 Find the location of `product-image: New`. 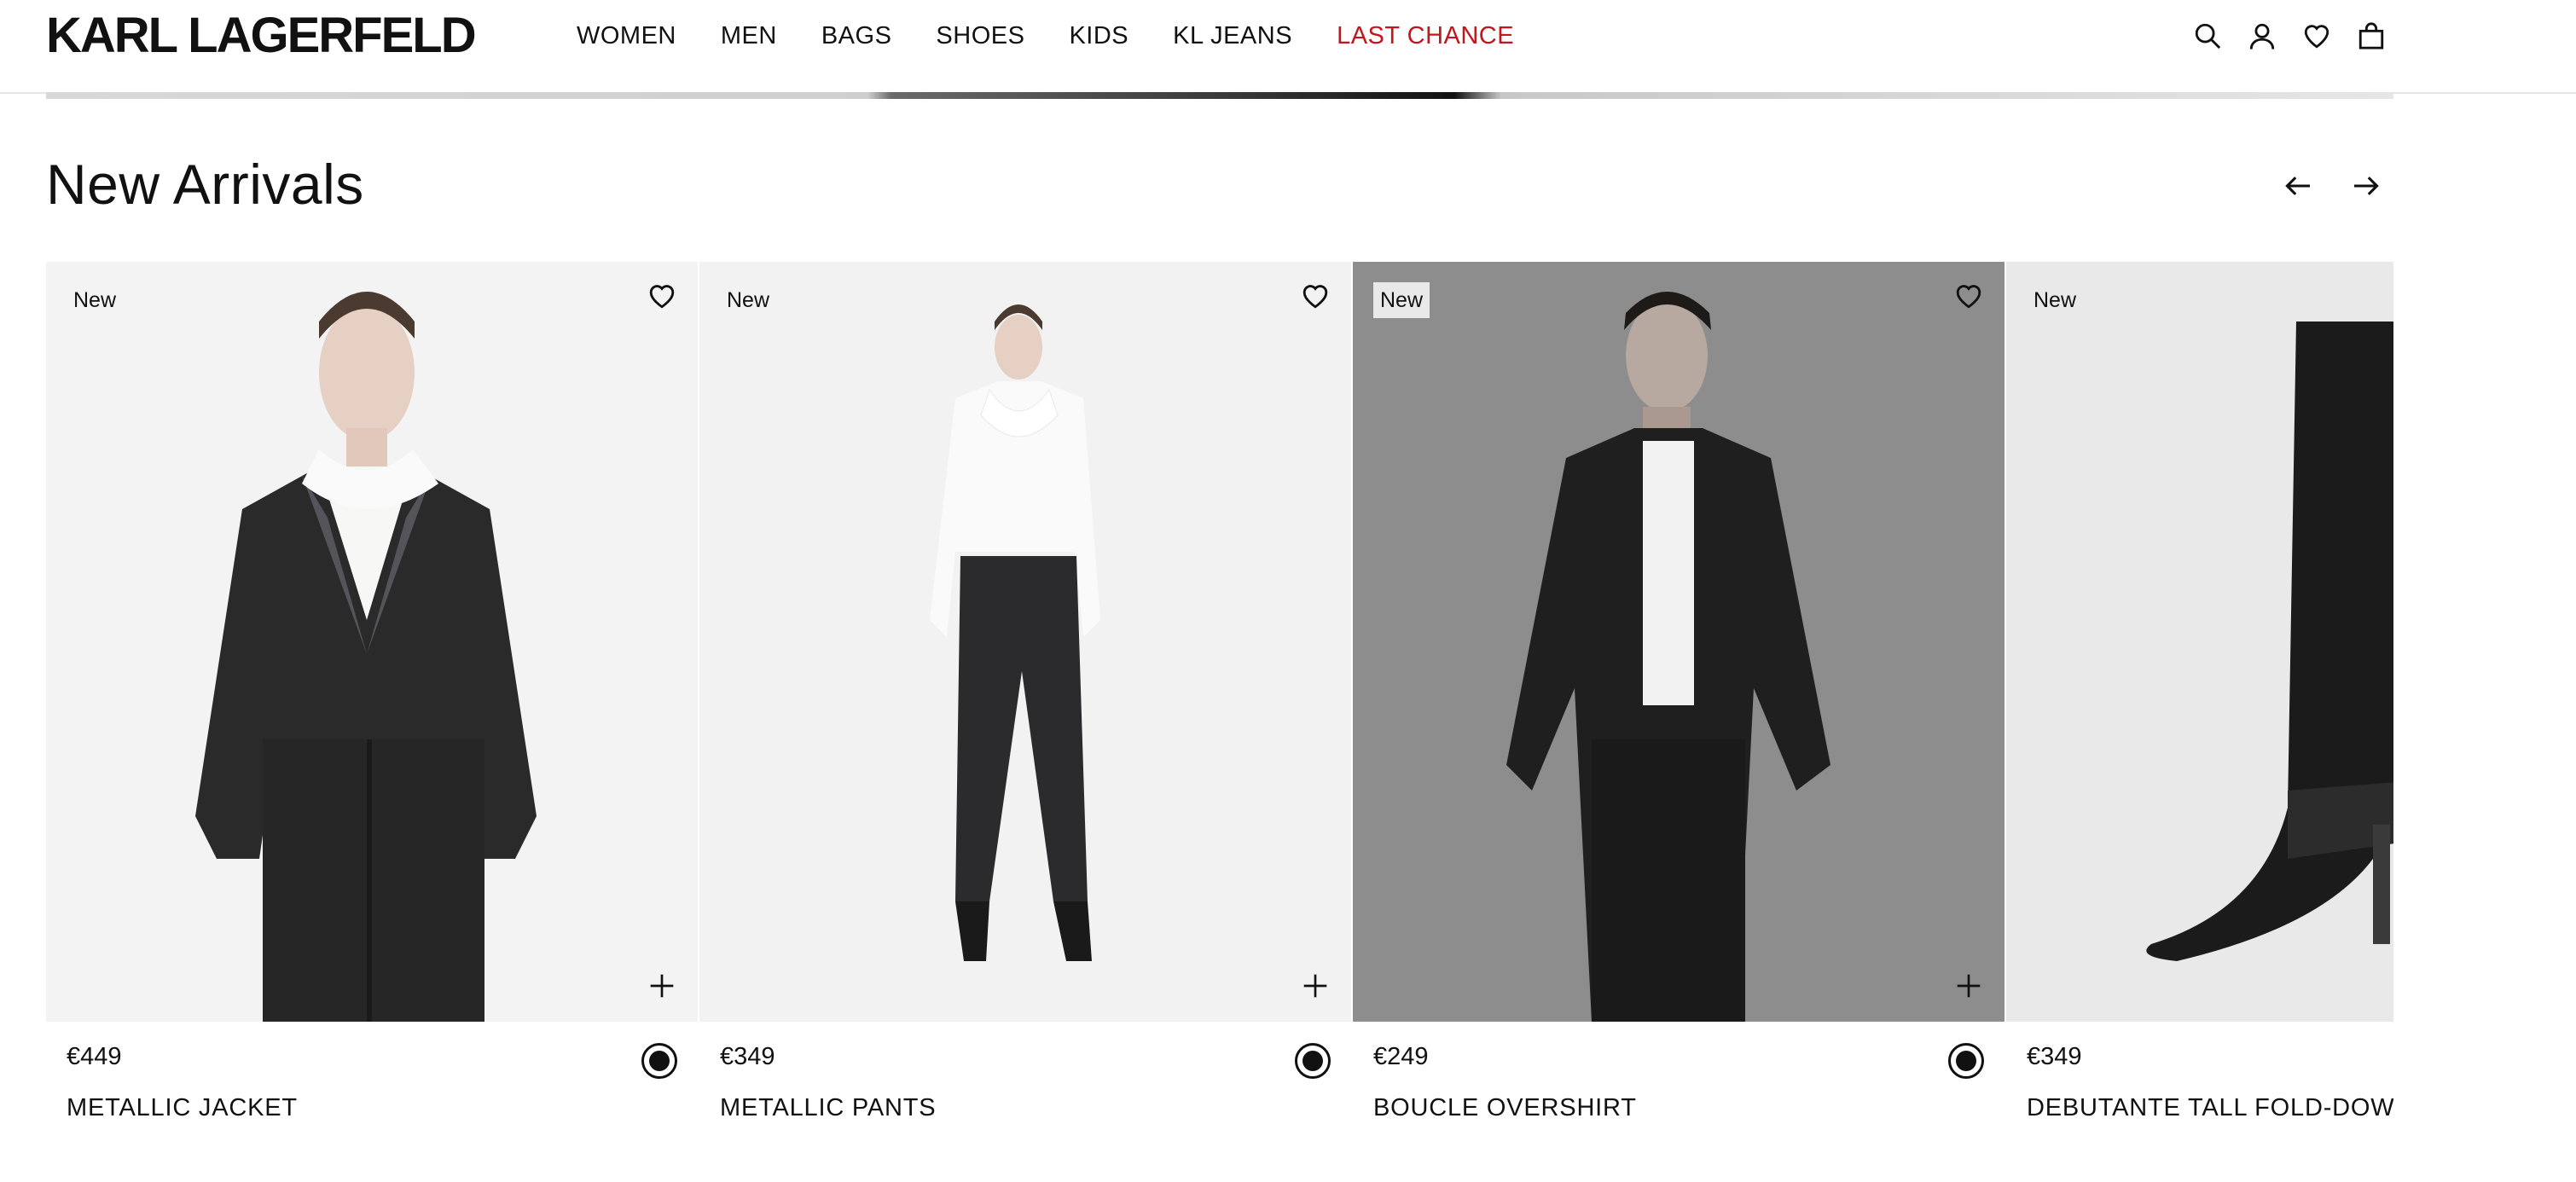

product-image: New is located at coordinates (2199, 642).